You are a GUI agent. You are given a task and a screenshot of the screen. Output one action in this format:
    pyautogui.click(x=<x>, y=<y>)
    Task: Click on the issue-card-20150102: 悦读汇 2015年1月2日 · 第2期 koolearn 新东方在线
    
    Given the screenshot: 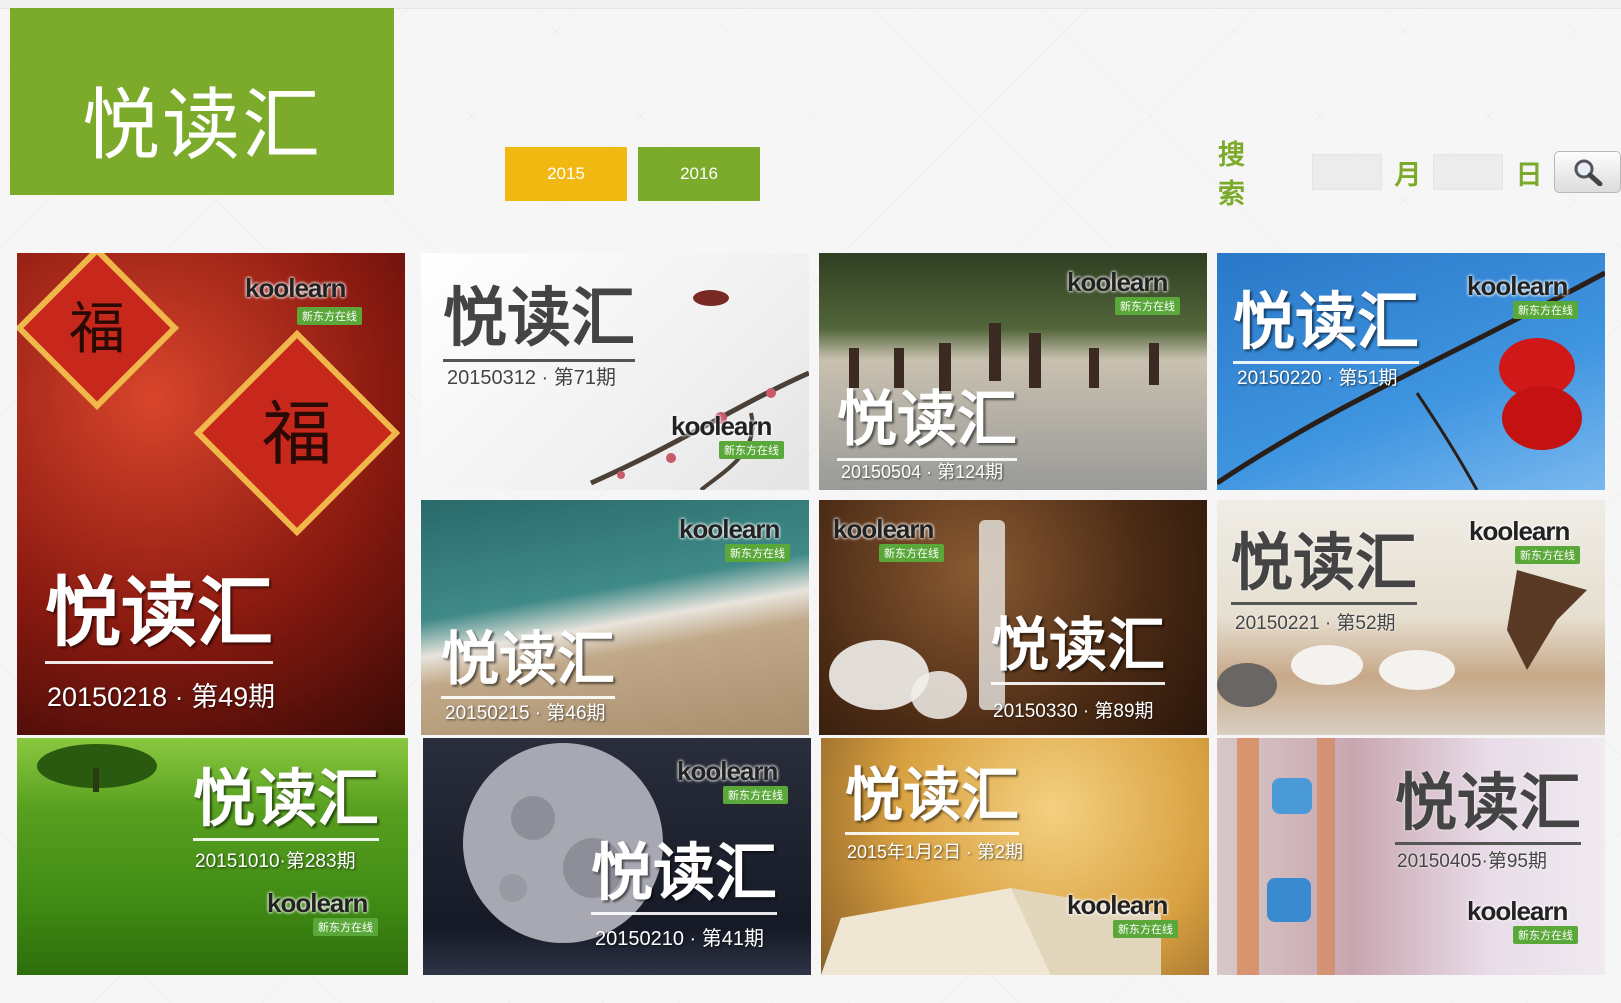 What is the action you would take?
    pyautogui.click(x=1015, y=856)
    